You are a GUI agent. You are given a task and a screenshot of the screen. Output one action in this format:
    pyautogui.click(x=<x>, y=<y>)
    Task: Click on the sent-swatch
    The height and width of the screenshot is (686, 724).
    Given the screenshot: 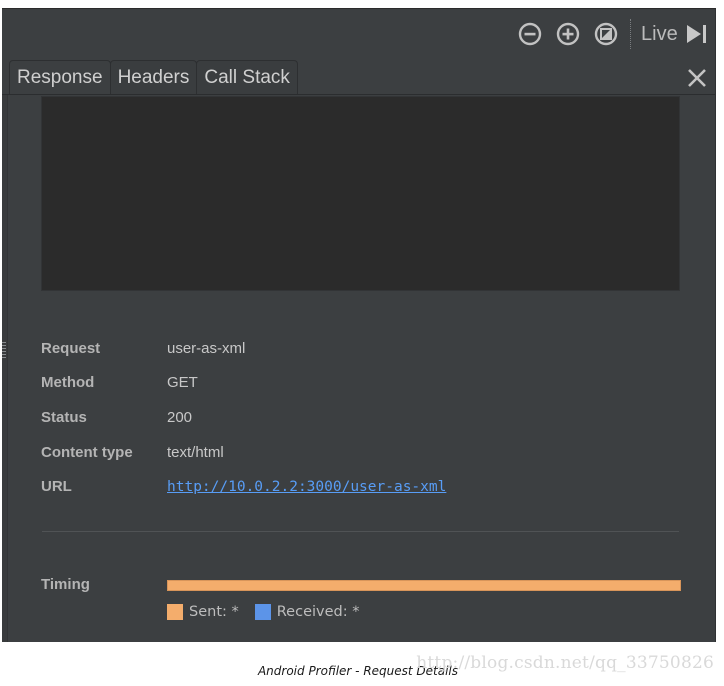 What is the action you would take?
    pyautogui.click(x=175, y=612)
    